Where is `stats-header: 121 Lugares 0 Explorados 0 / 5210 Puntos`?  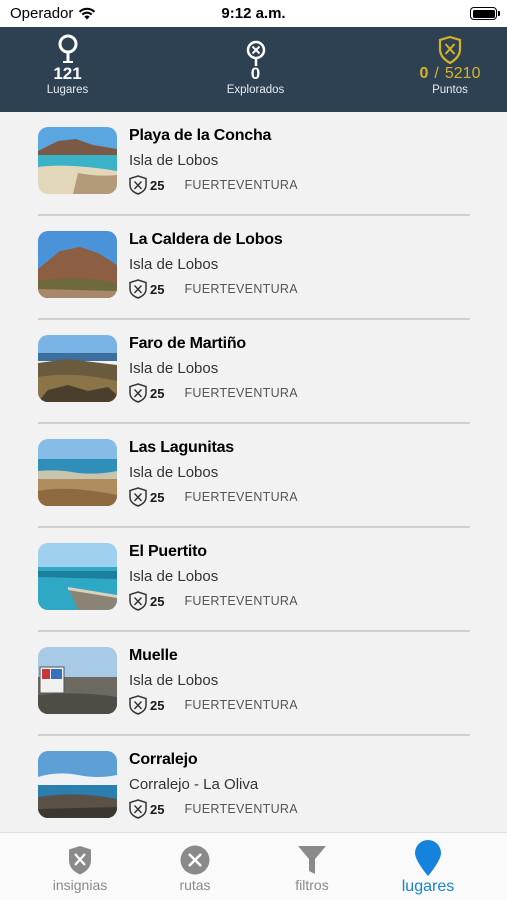 stats-header: 121 Lugares 0 Explorados 0 / 5210 Puntos is located at coordinates (253, 69).